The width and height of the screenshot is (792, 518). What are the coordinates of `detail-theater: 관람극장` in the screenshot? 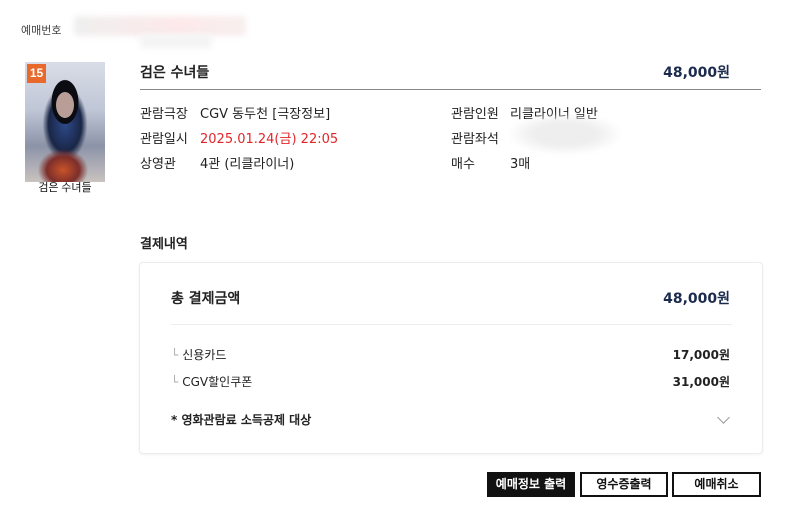 It's located at (164, 115).